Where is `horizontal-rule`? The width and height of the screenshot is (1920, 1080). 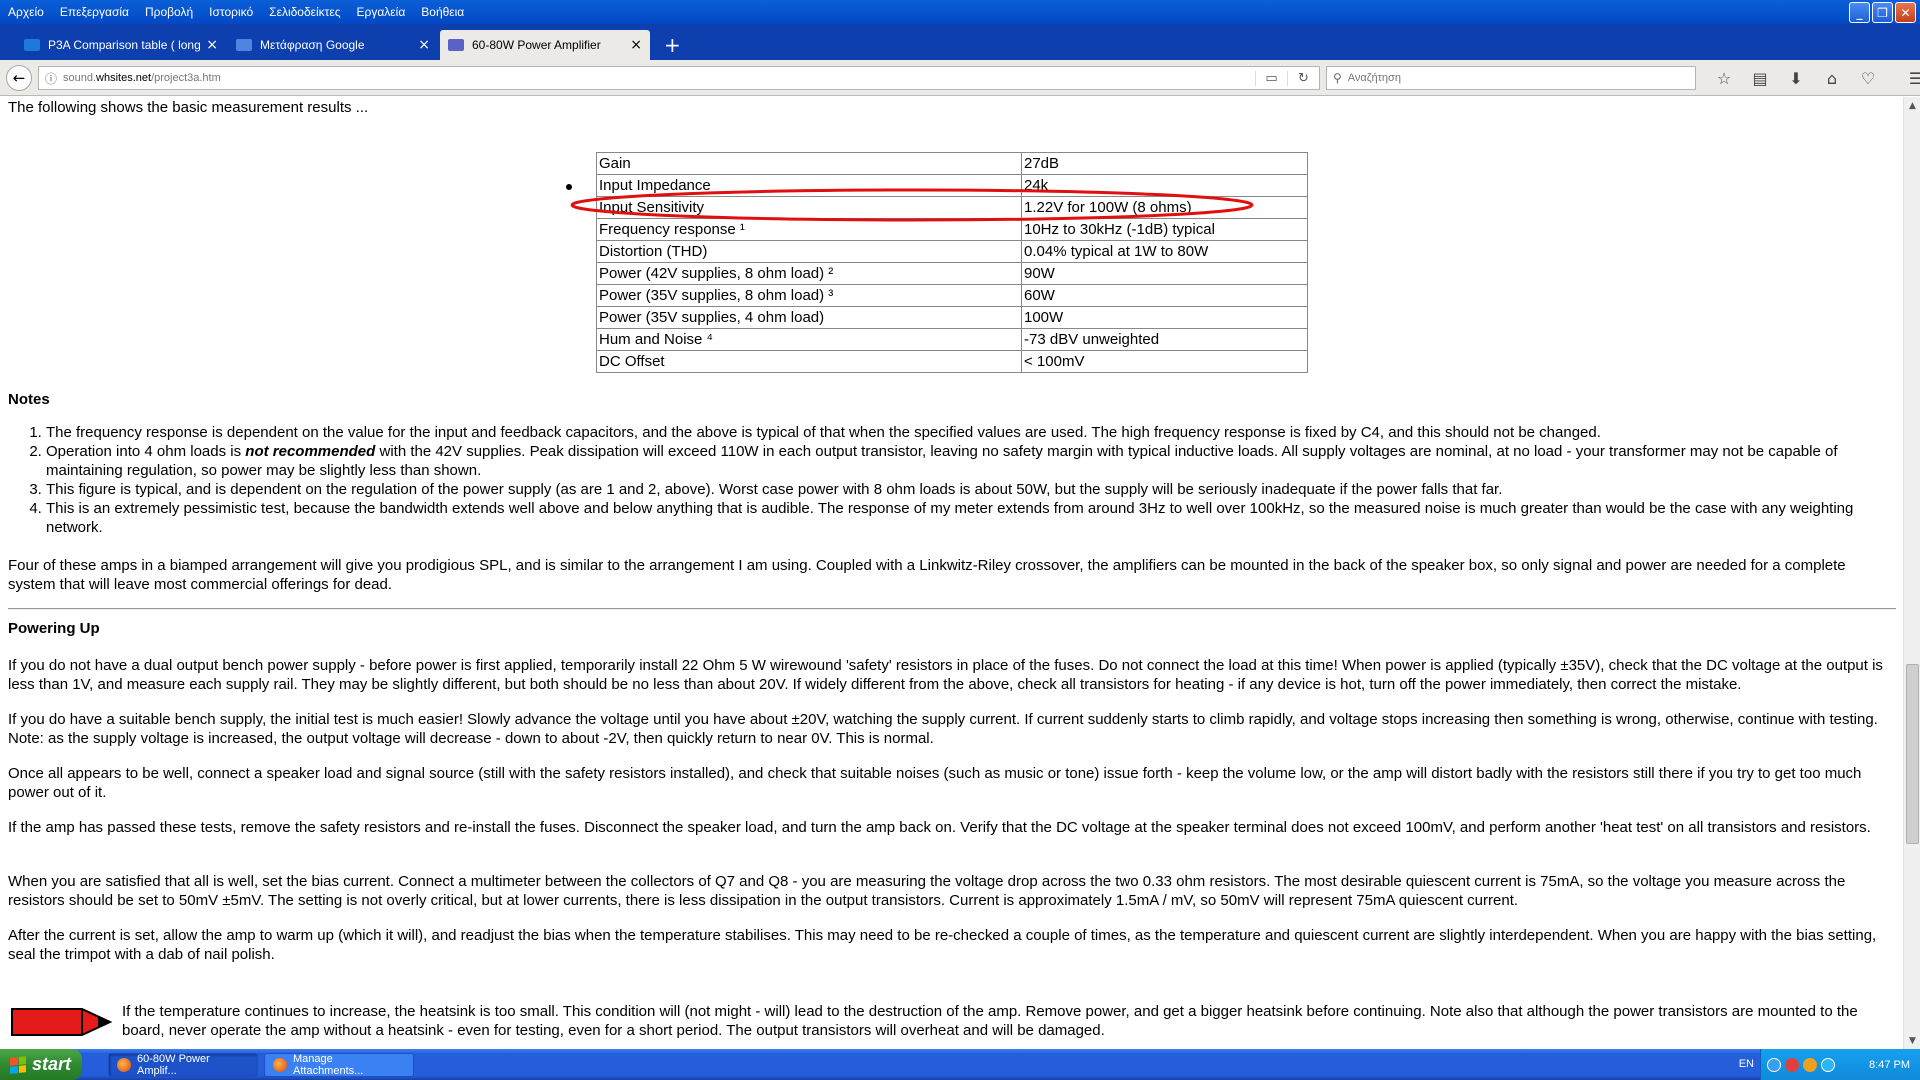 horizontal-rule is located at coordinates (952, 609).